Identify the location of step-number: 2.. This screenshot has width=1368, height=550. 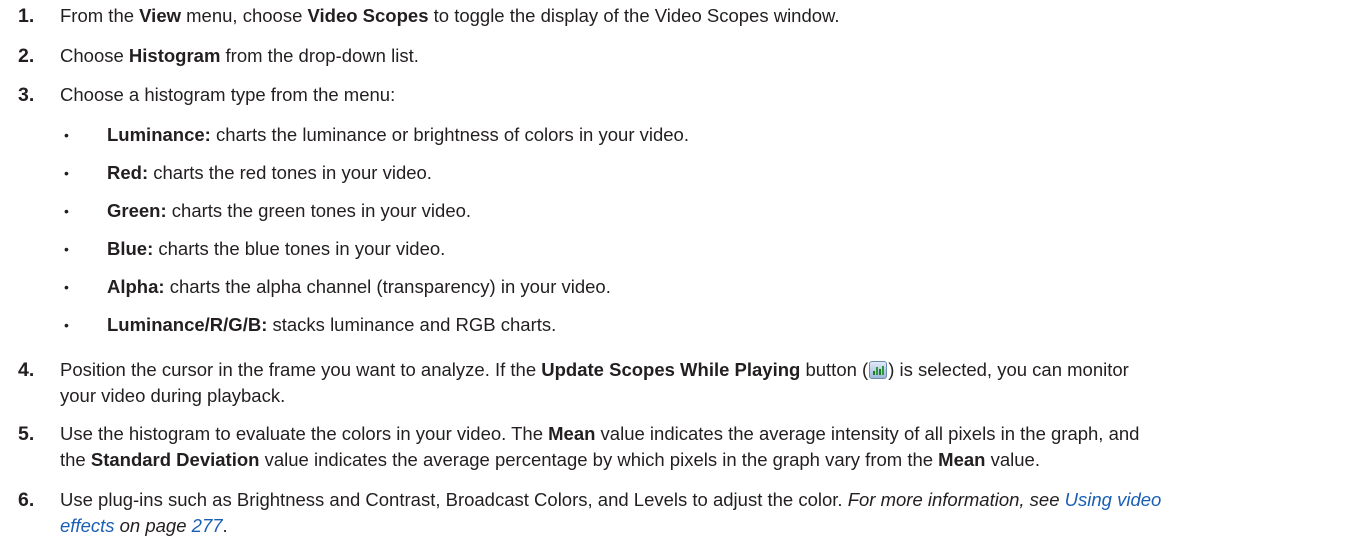
(26, 56).